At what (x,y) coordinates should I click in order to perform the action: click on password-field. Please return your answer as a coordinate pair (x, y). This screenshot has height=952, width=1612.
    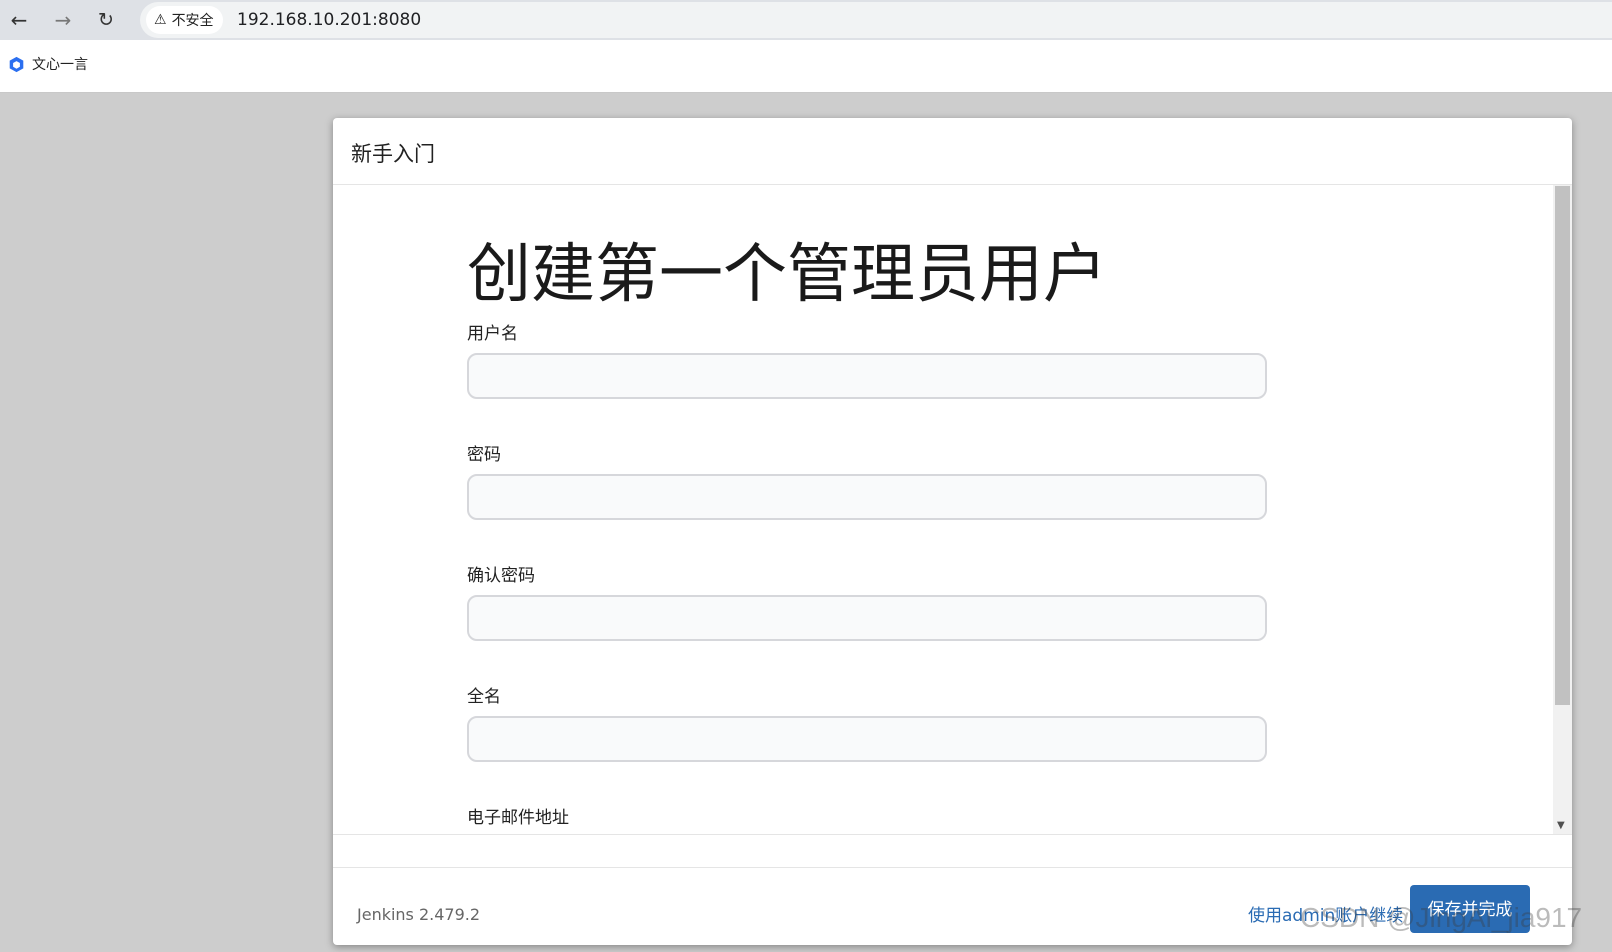
    Looking at the image, I should click on (867, 497).